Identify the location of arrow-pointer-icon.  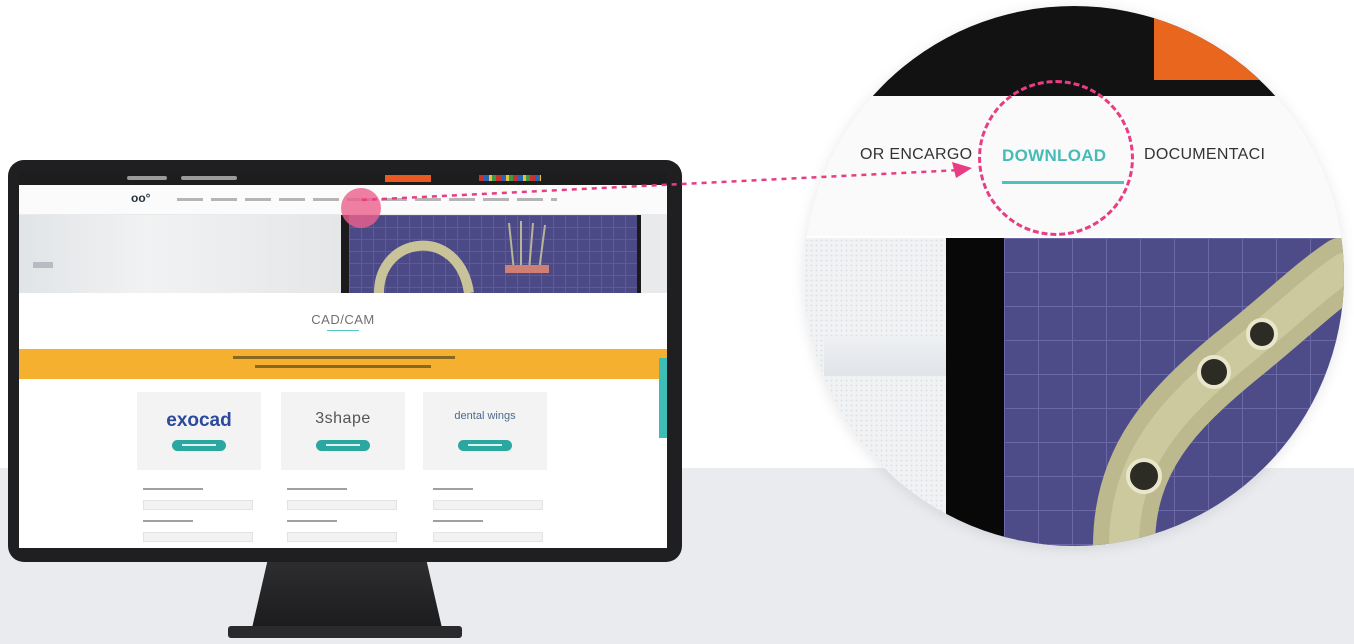
(962, 170).